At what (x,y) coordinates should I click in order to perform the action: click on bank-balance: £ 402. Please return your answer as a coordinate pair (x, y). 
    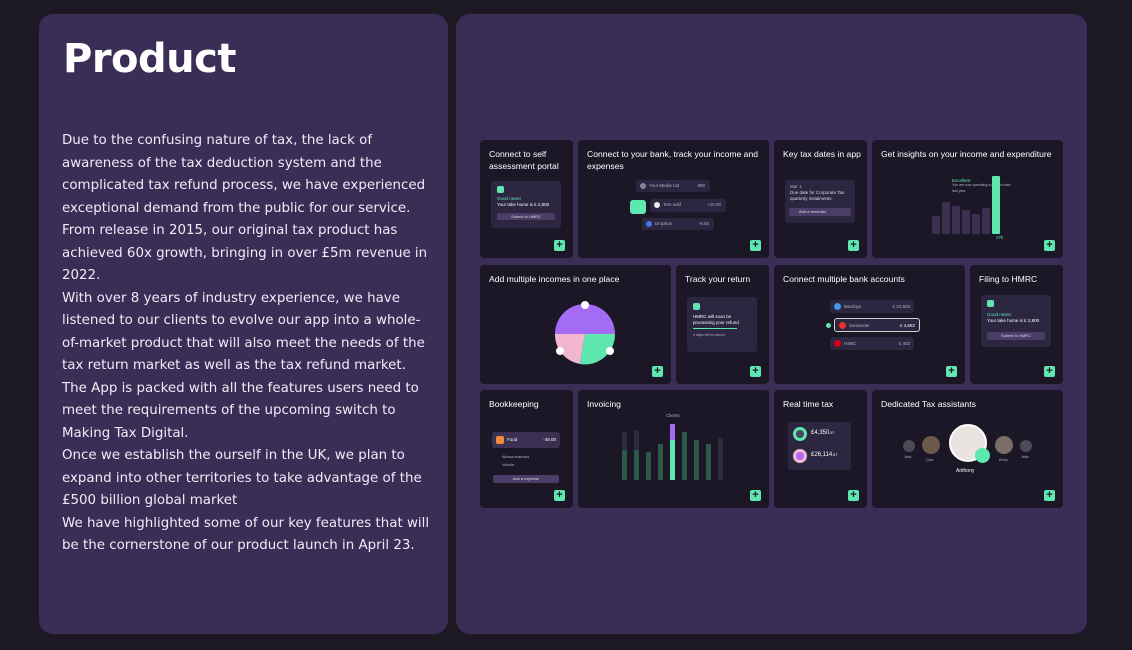
    Looking at the image, I should click on (904, 343).